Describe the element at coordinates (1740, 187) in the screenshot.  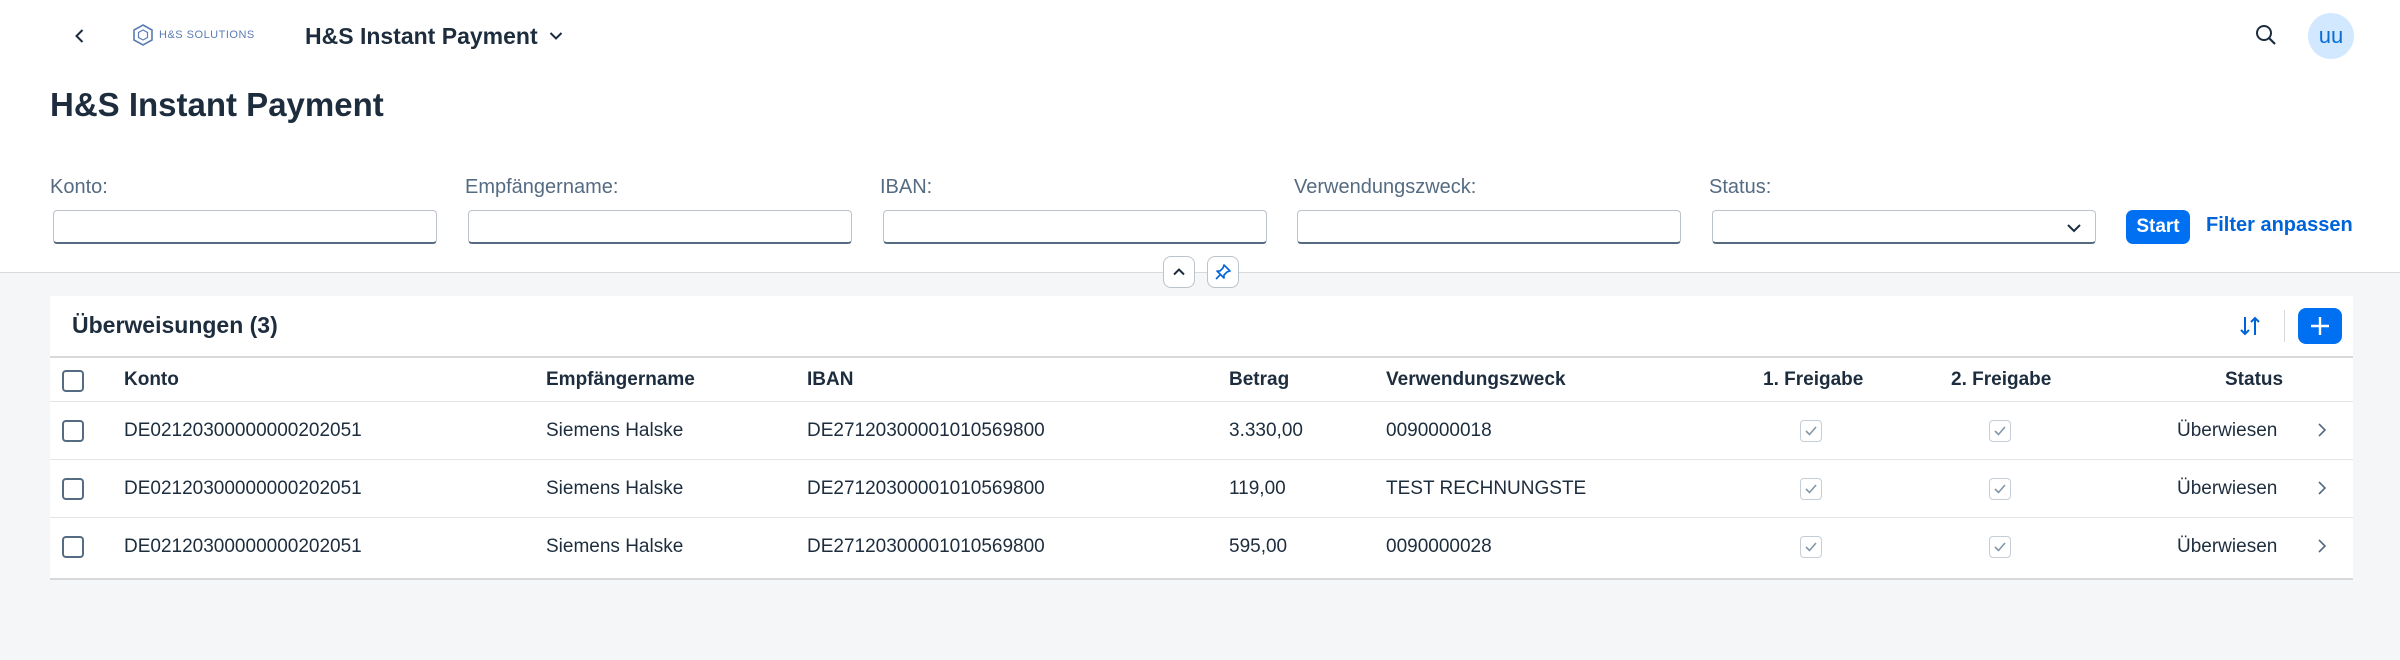
I see `status-filter-label: Status:` at that location.